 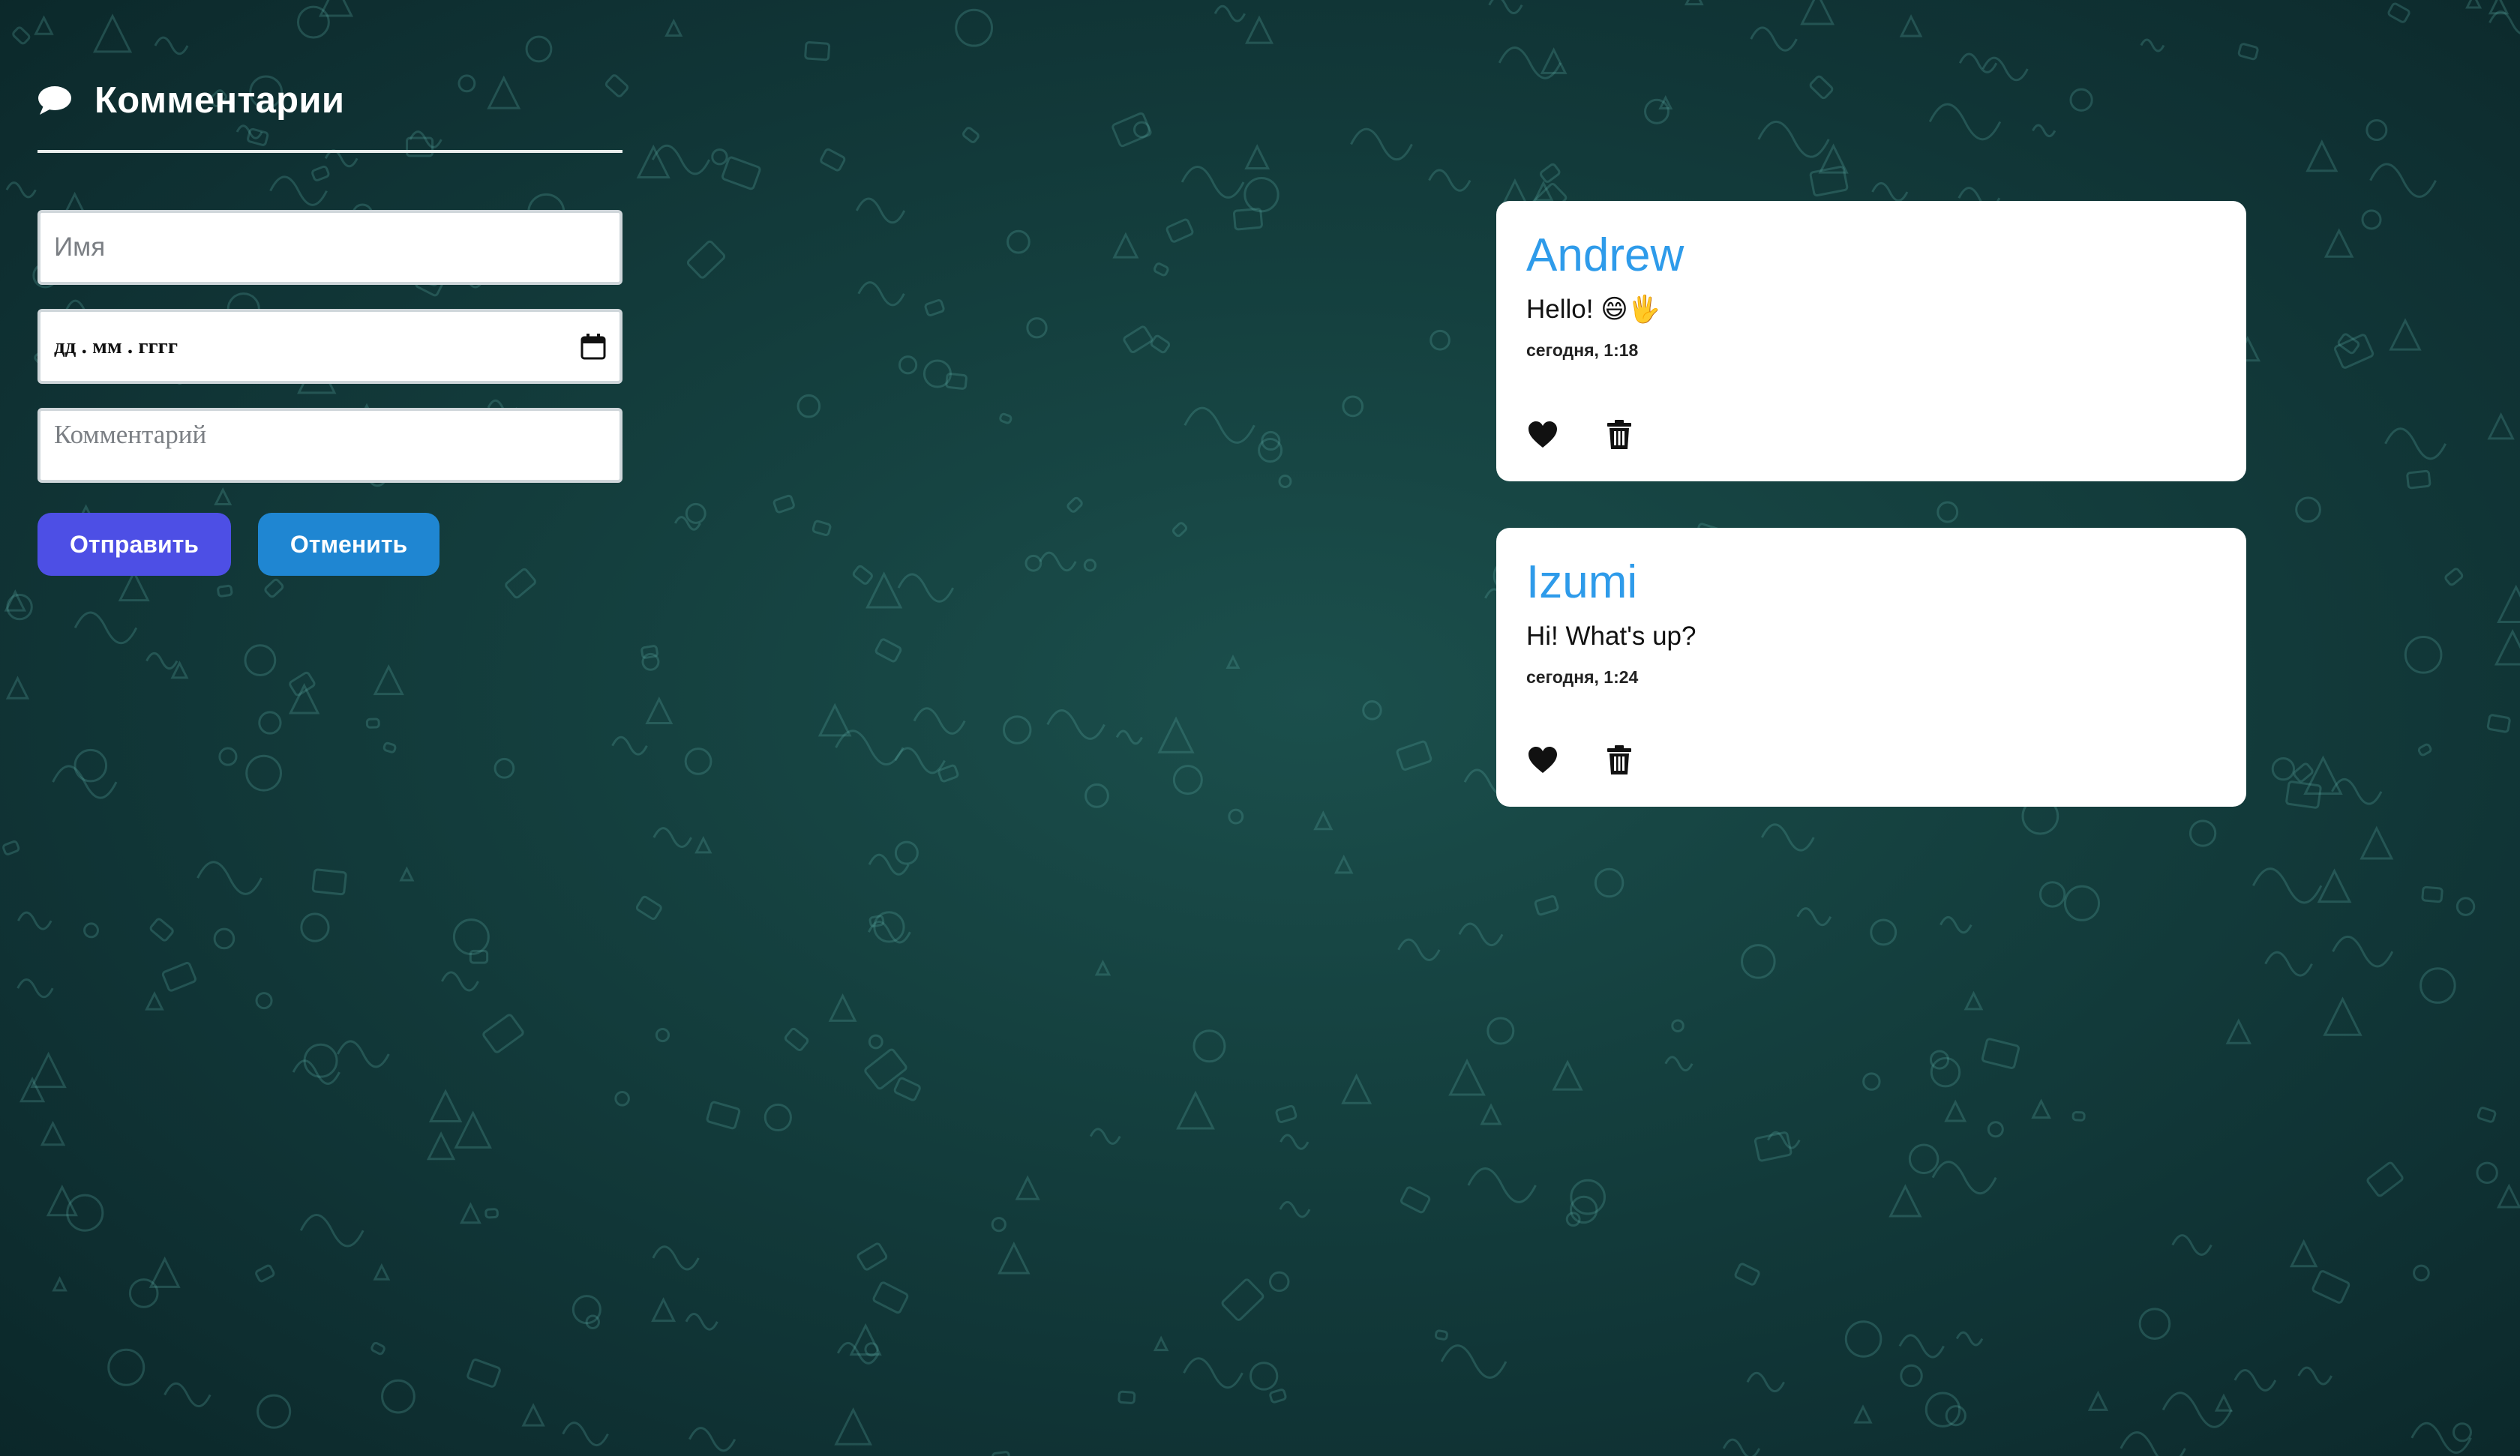 What do you see at coordinates (349, 544) in the screenshot?
I see `cancel-button: Отменить` at bounding box center [349, 544].